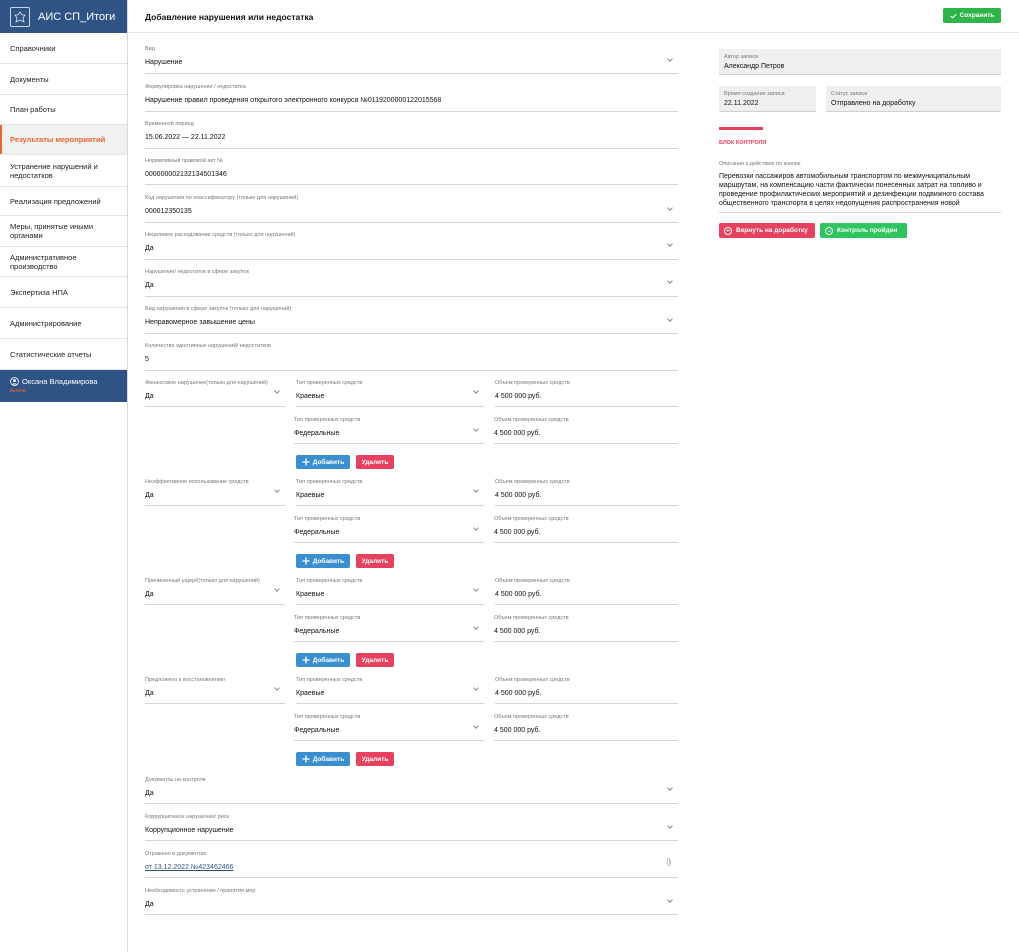 Image resolution: width=1019 pixels, height=952 pixels. What do you see at coordinates (63, 140) in the screenshot?
I see `sidebar-item-event-results: Результаты мероприятий` at bounding box center [63, 140].